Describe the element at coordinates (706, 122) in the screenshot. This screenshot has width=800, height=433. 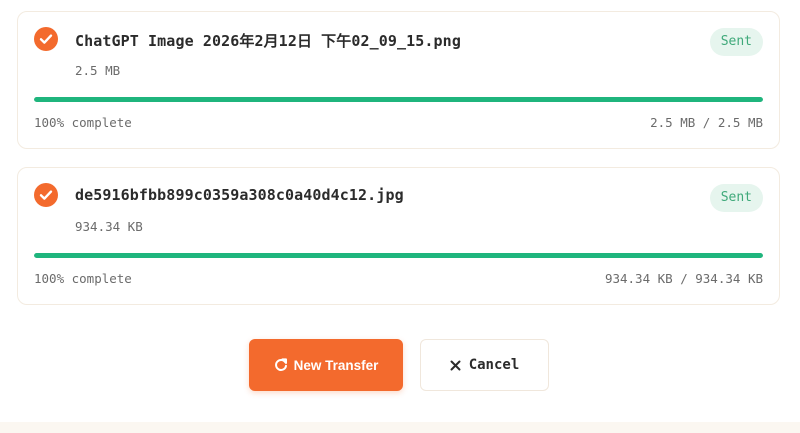
I see `progress-bytes: 2.5 MB / 2.5 MB` at that location.